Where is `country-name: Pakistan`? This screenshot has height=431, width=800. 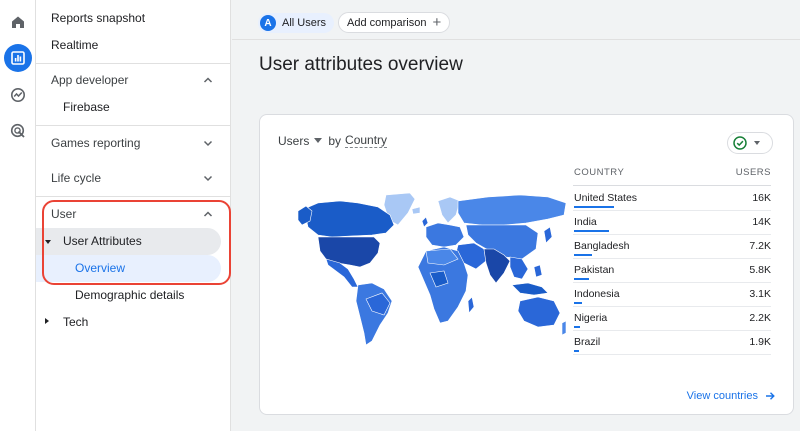
country-name: Pakistan is located at coordinates (594, 270).